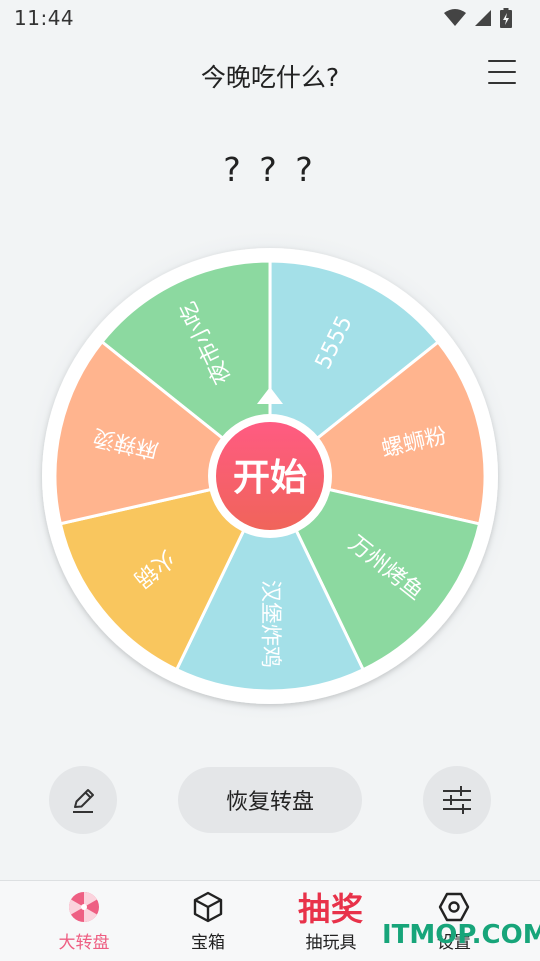 Image resolution: width=540 pixels, height=961 pixels. What do you see at coordinates (270, 169) in the screenshot?
I see `result-text: ? ? ?` at bounding box center [270, 169].